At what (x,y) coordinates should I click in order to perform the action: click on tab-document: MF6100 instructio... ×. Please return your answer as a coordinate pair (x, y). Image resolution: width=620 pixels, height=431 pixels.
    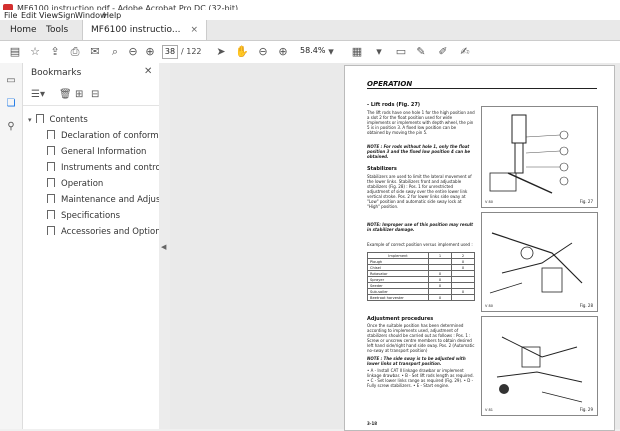
    Looking at the image, I should click on (144, 30).